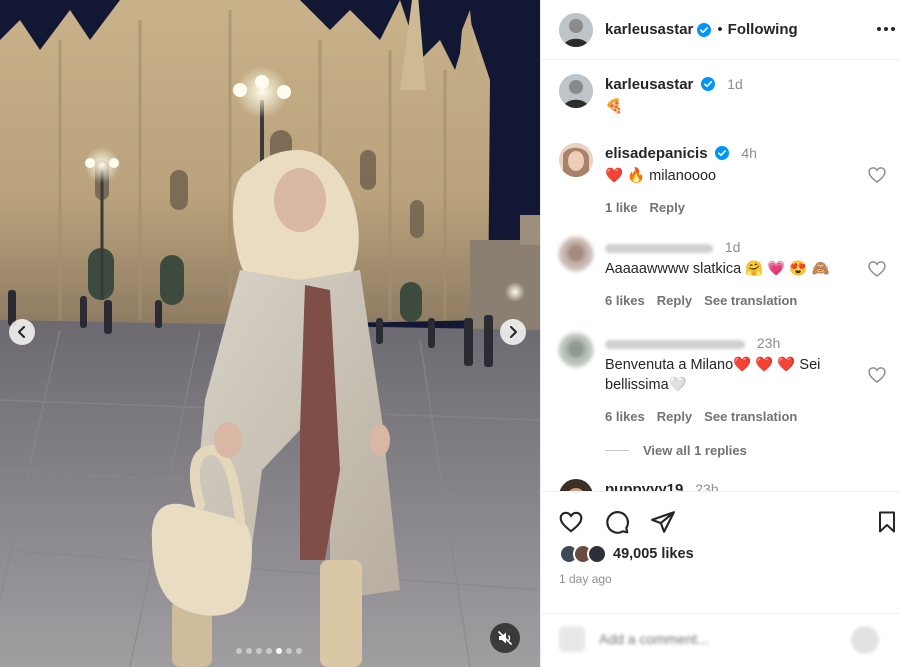 The height and width of the screenshot is (667, 900). What do you see at coordinates (724, 99) in the screenshot?
I see `post-caption: karleusastar 1d 🍕` at bounding box center [724, 99].